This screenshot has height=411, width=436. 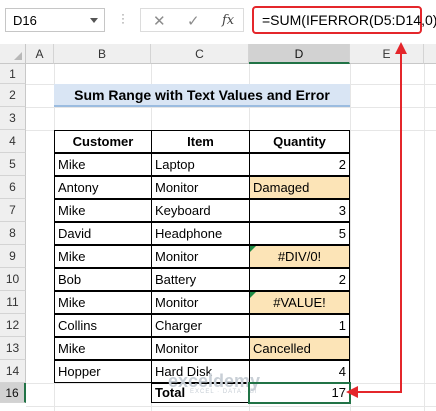 What do you see at coordinates (202, 95) in the screenshot?
I see `sheet-title: Sum Range with Text Values and Error` at bounding box center [202, 95].